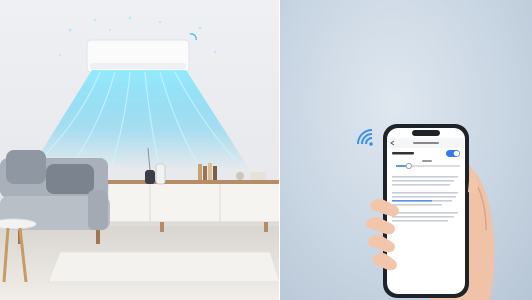 This screenshot has width=532, height=300. What do you see at coordinates (55, 197) in the screenshot?
I see `sofa` at bounding box center [55, 197].